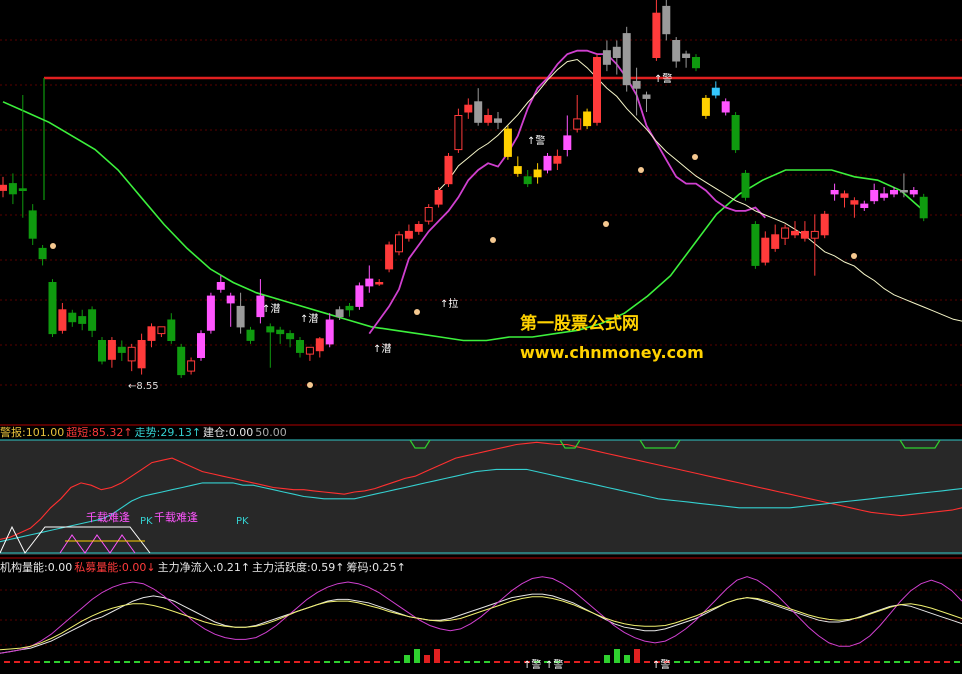  I want to click on bar2-item-2: 主力净流入:0.21↑, so click(204, 567).